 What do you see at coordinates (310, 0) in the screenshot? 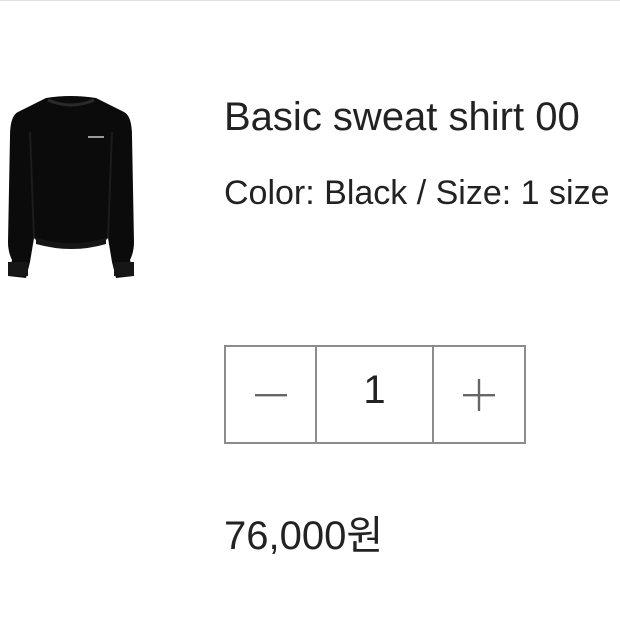
I see `top-divider` at bounding box center [310, 0].